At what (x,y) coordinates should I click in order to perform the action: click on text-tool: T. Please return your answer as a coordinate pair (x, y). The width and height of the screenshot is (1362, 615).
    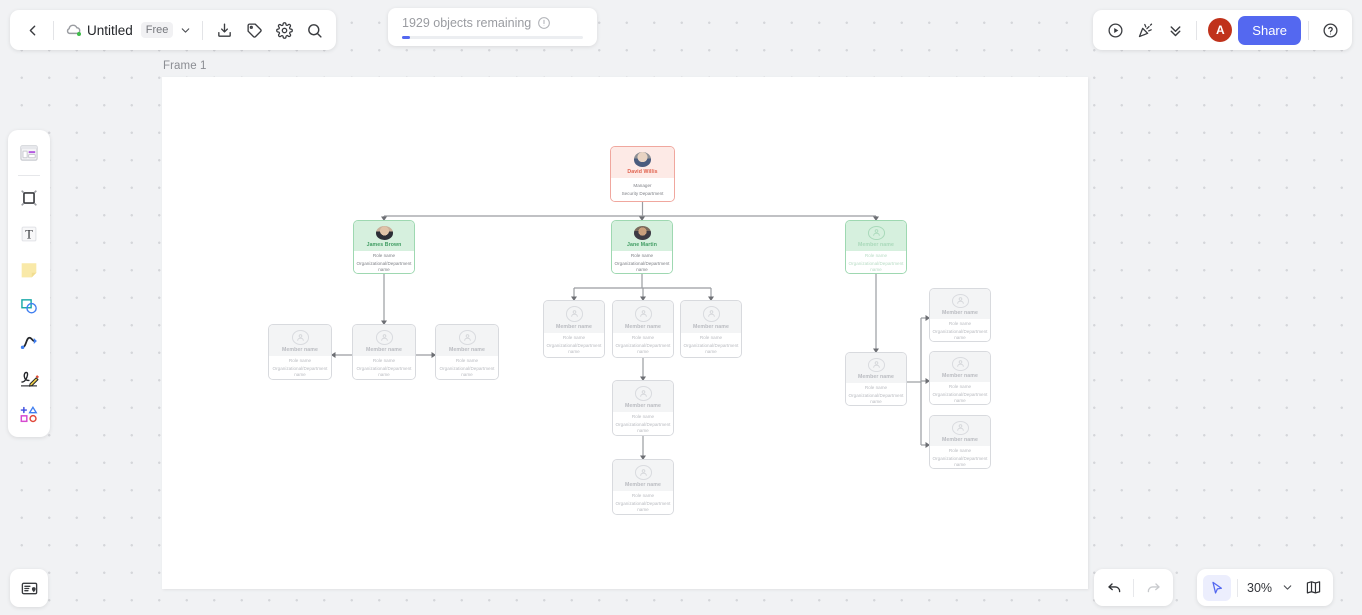
    Looking at the image, I should click on (29, 234).